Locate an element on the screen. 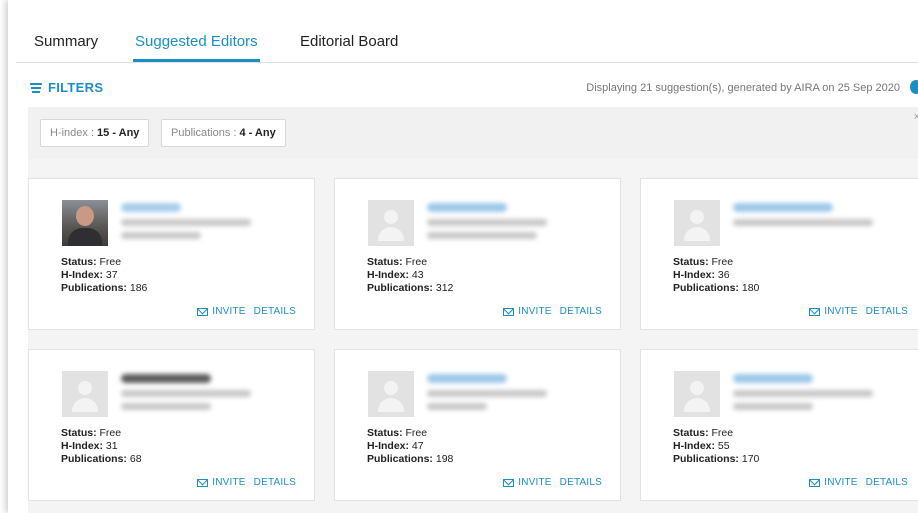  tab-summary: Summary is located at coordinates (66, 47).